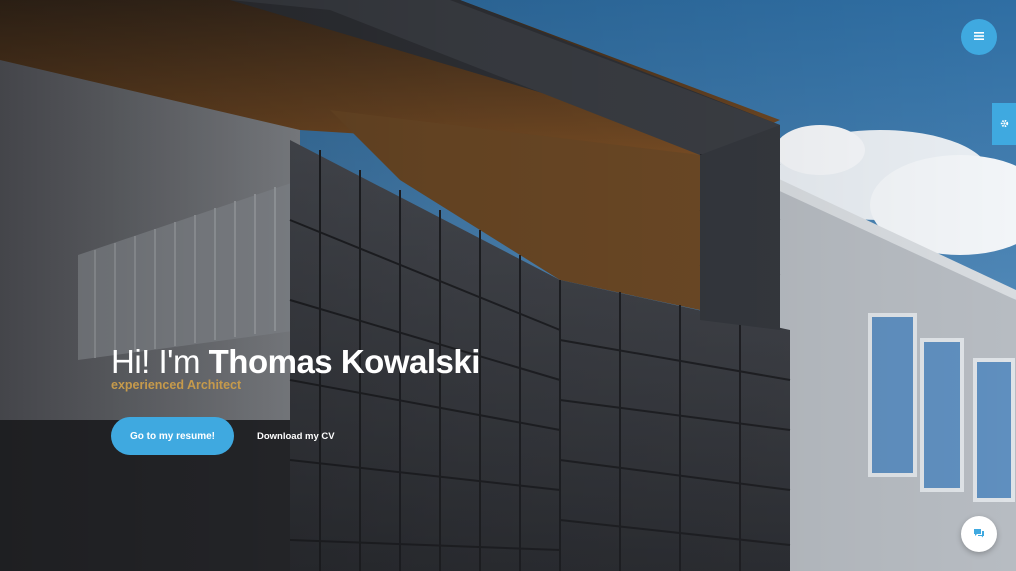  Describe the element at coordinates (155, 361) in the screenshot. I see `hero-greeting: Hi! I'm` at that location.